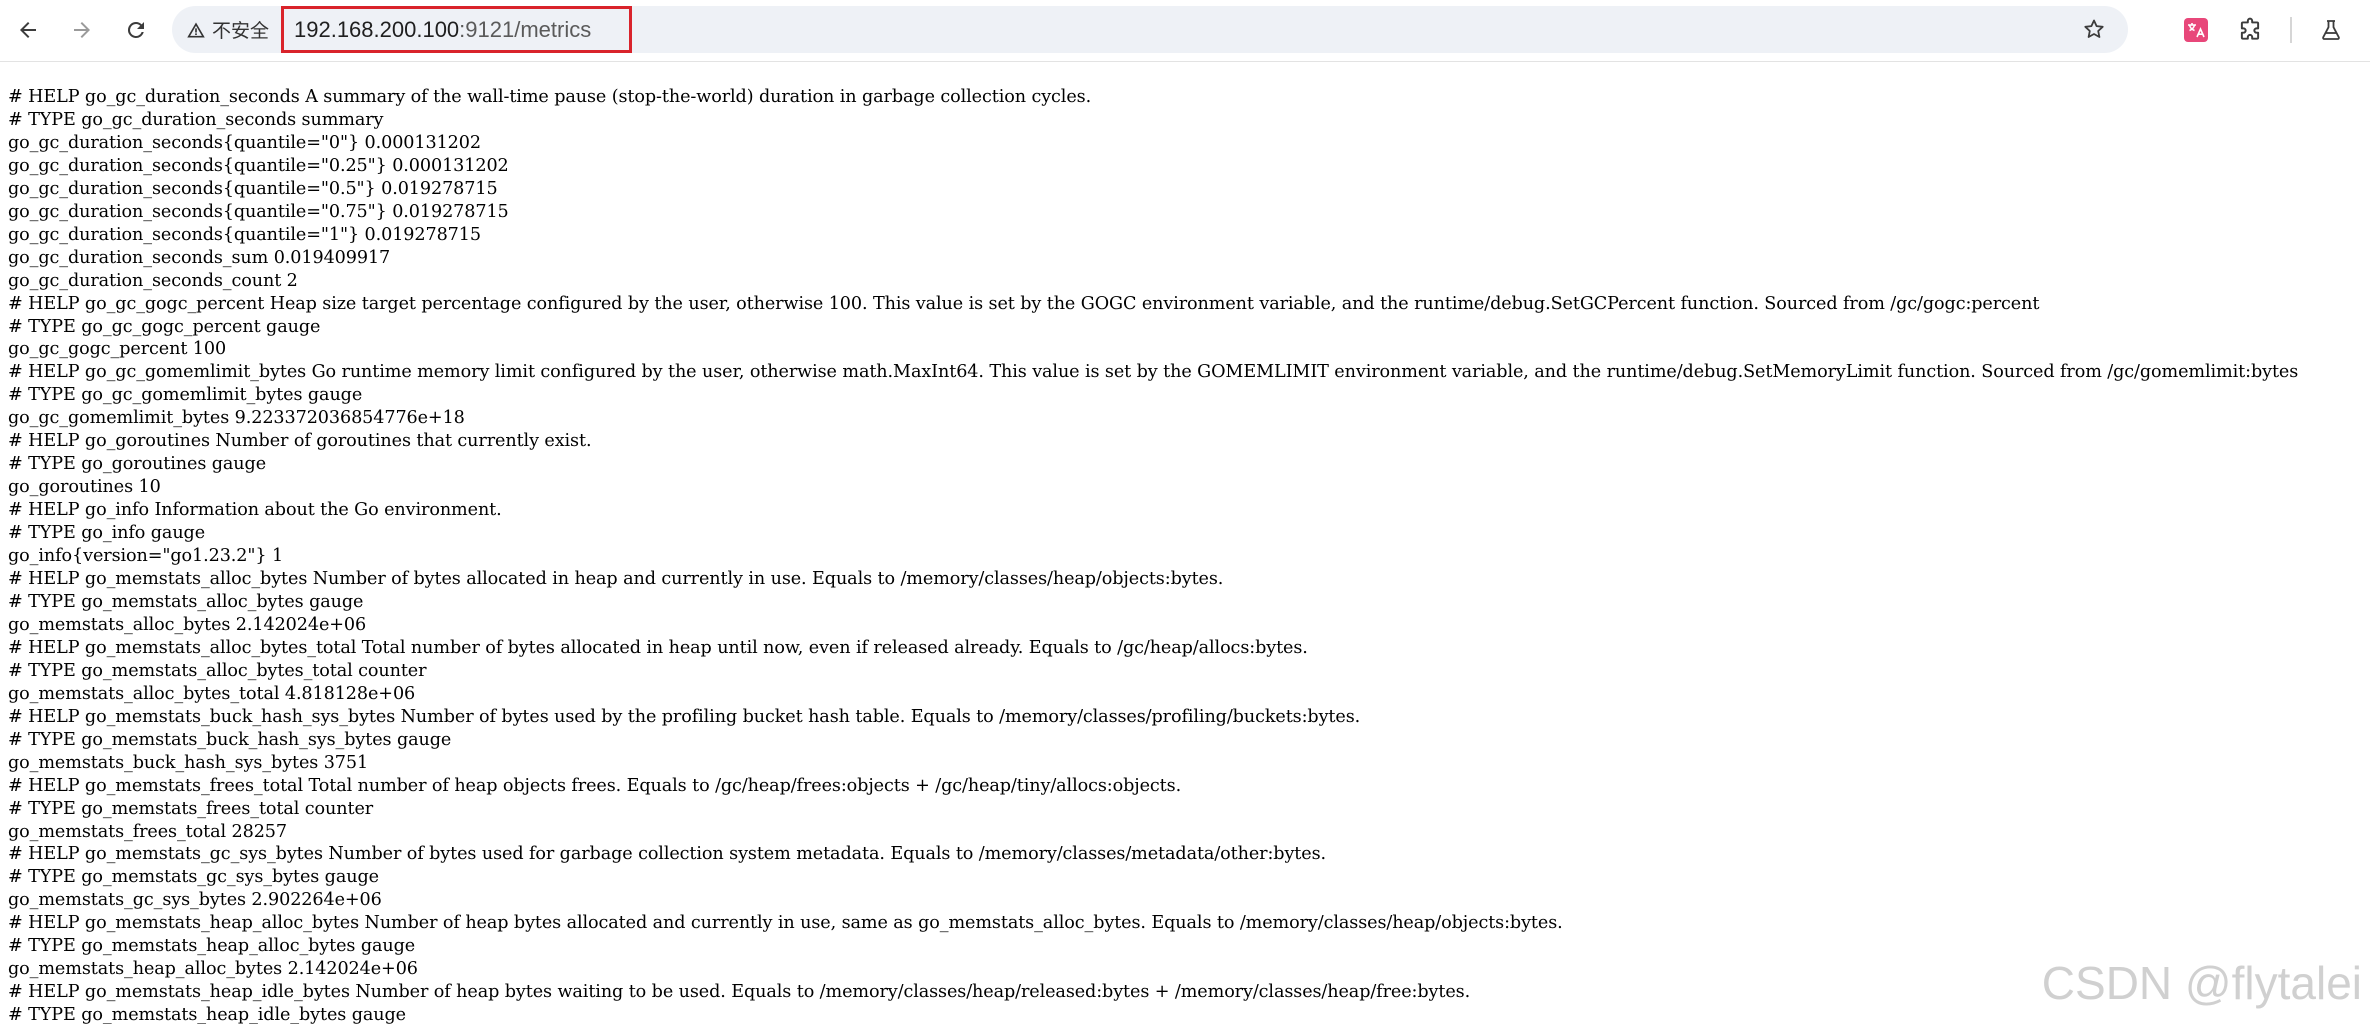 The height and width of the screenshot is (1024, 2370). I want to click on security-chip: 不安全, so click(227, 29).